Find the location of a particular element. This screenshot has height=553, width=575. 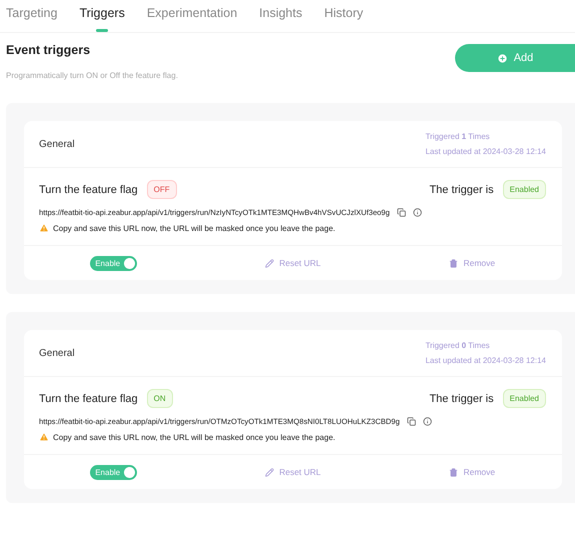

action-tag: OFF is located at coordinates (161, 189).